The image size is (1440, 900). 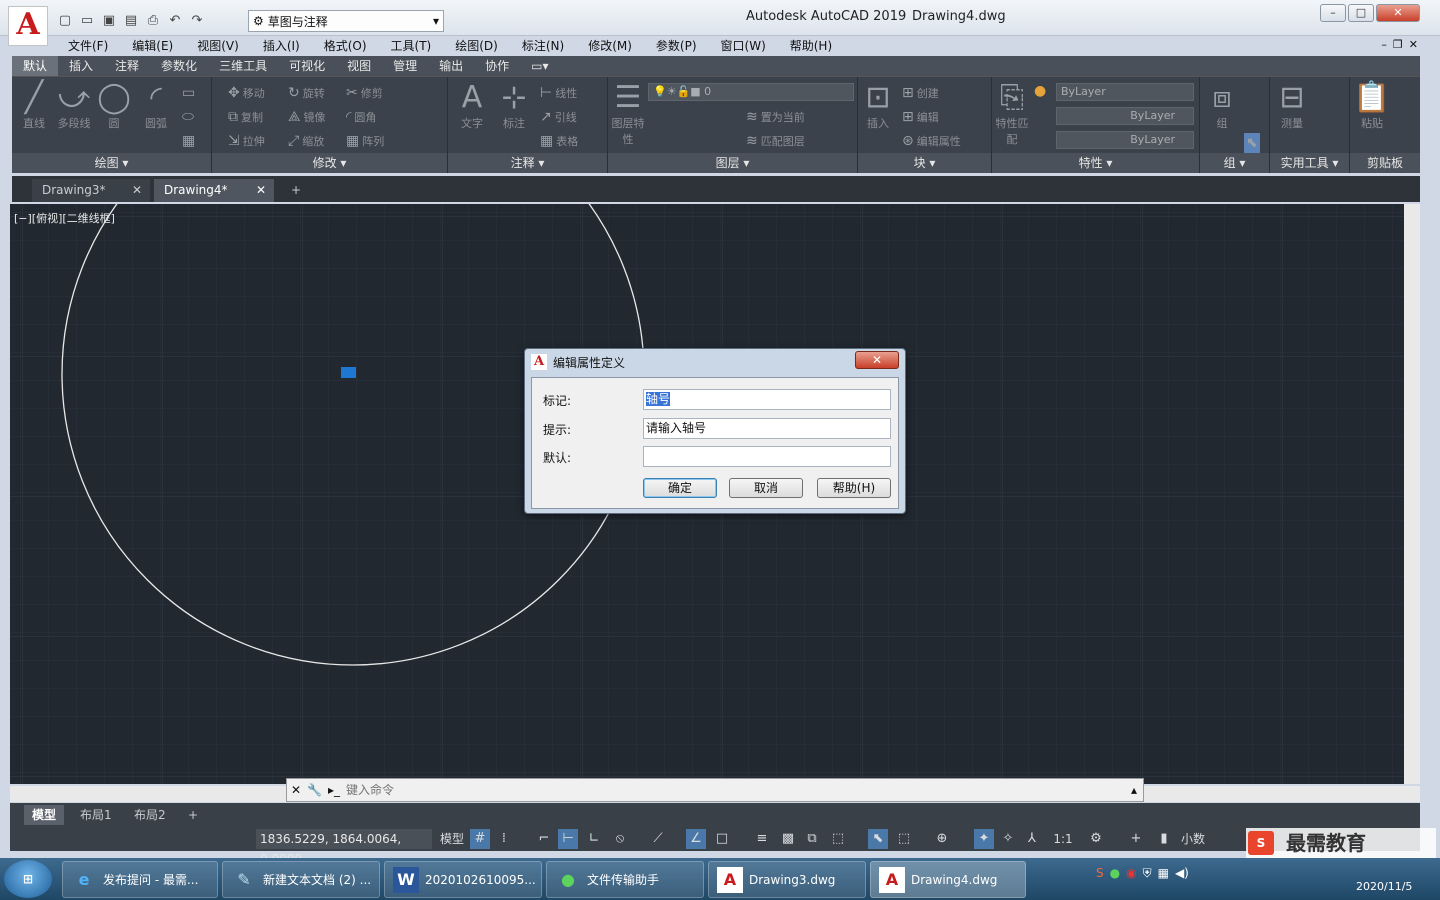 What do you see at coordinates (743, 46) in the screenshot?
I see `menu-window: 窗口(W)` at bounding box center [743, 46].